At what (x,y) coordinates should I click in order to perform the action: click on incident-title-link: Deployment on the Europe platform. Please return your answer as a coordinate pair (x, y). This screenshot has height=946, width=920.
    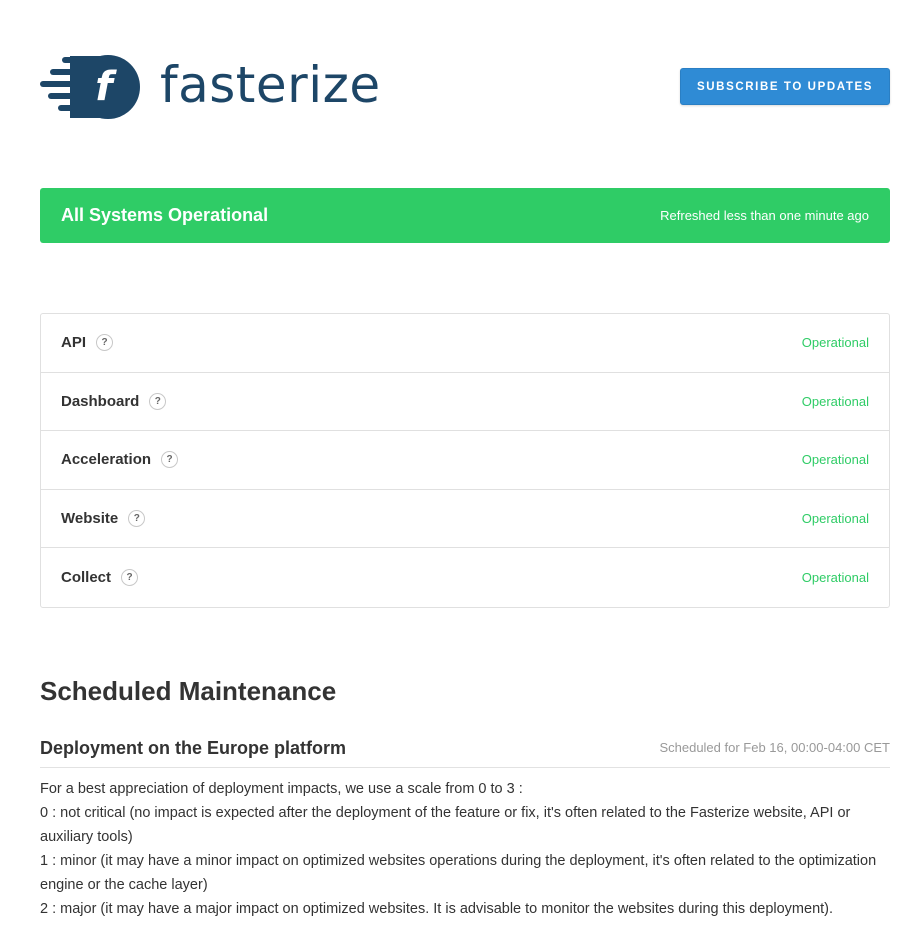
    Looking at the image, I should click on (193, 748).